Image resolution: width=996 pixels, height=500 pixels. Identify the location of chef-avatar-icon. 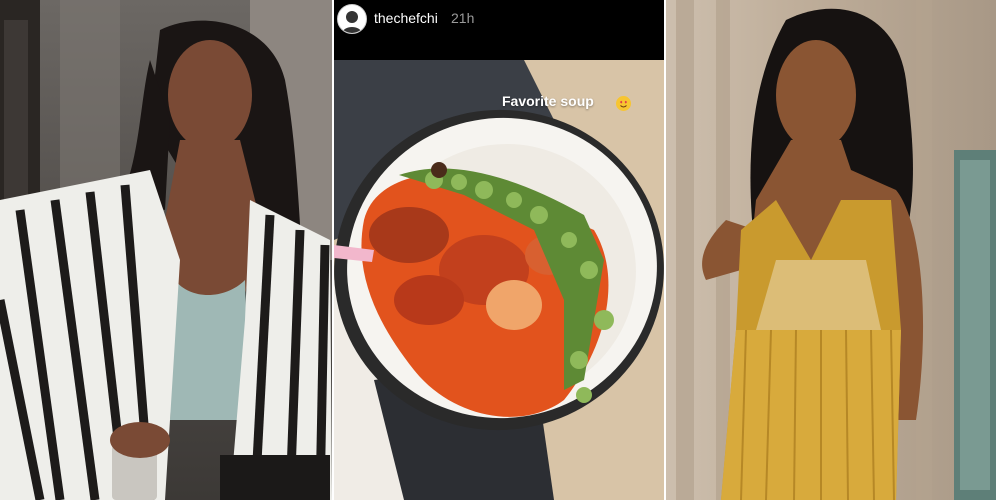
(352, 22).